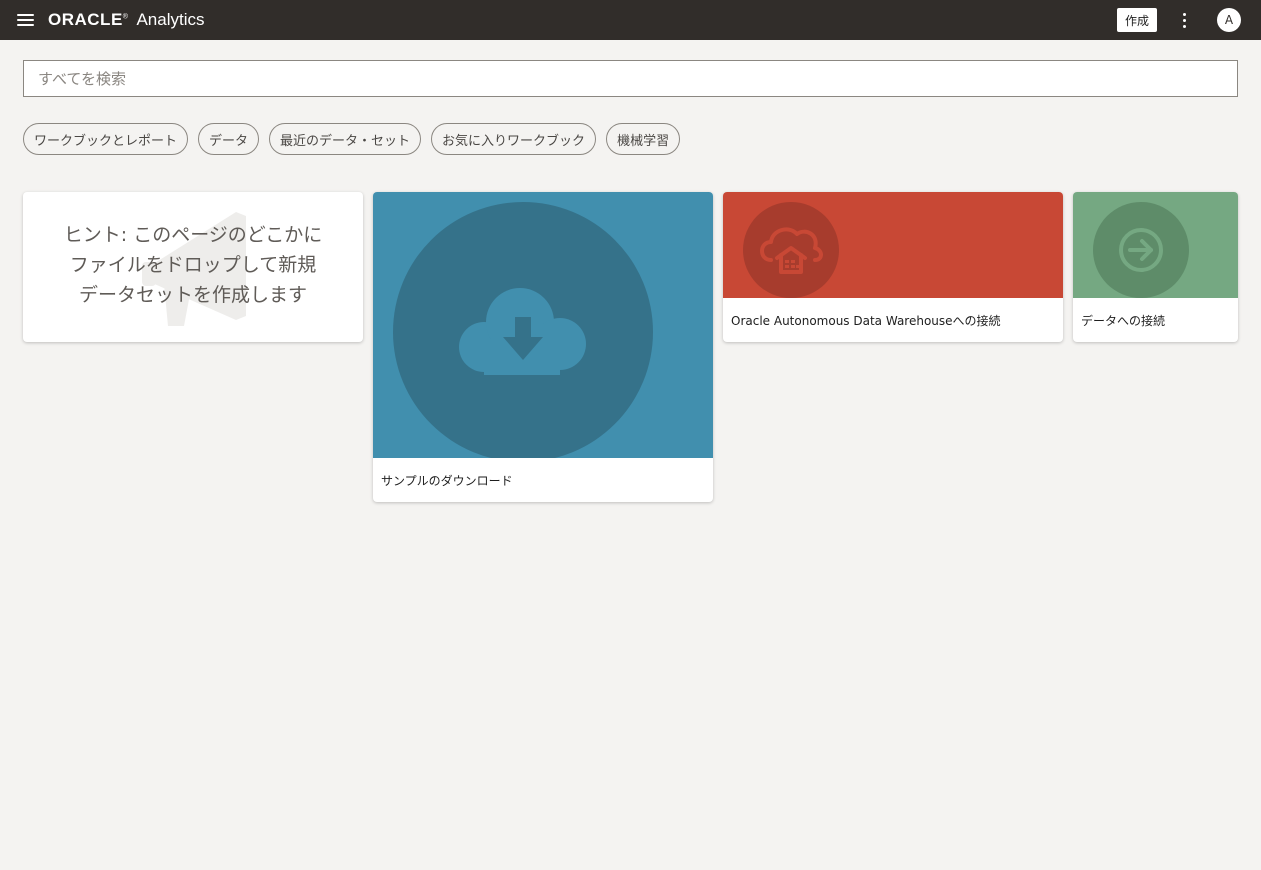 This screenshot has height=870, width=1261. I want to click on brand: ORACLE® Analytics, so click(126, 20).